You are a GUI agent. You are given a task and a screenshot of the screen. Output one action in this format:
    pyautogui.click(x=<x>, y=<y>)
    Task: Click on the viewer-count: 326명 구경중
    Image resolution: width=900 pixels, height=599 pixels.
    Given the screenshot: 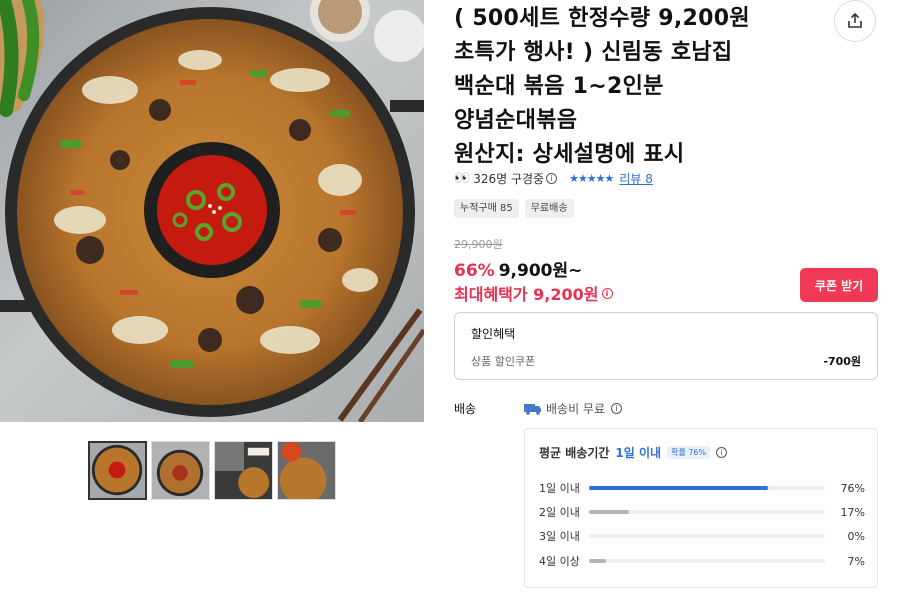 What is the action you would take?
    pyautogui.click(x=509, y=178)
    